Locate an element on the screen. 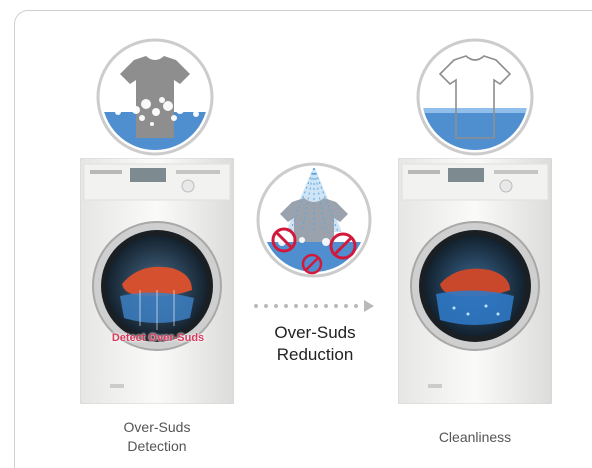  middle-caption: Over-Suds Reduction is located at coordinates (315, 344).